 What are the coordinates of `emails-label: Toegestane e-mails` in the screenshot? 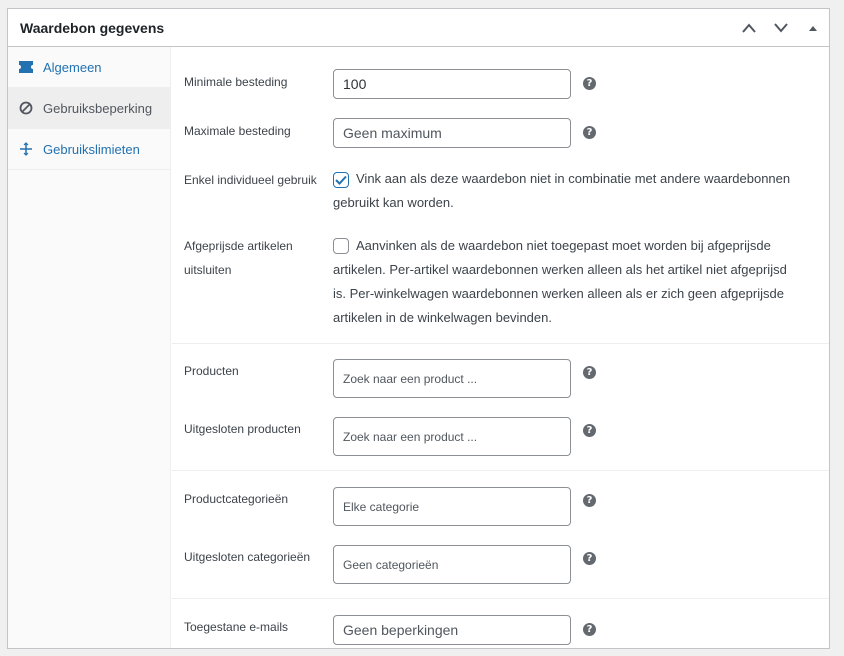 It's located at (236, 627).